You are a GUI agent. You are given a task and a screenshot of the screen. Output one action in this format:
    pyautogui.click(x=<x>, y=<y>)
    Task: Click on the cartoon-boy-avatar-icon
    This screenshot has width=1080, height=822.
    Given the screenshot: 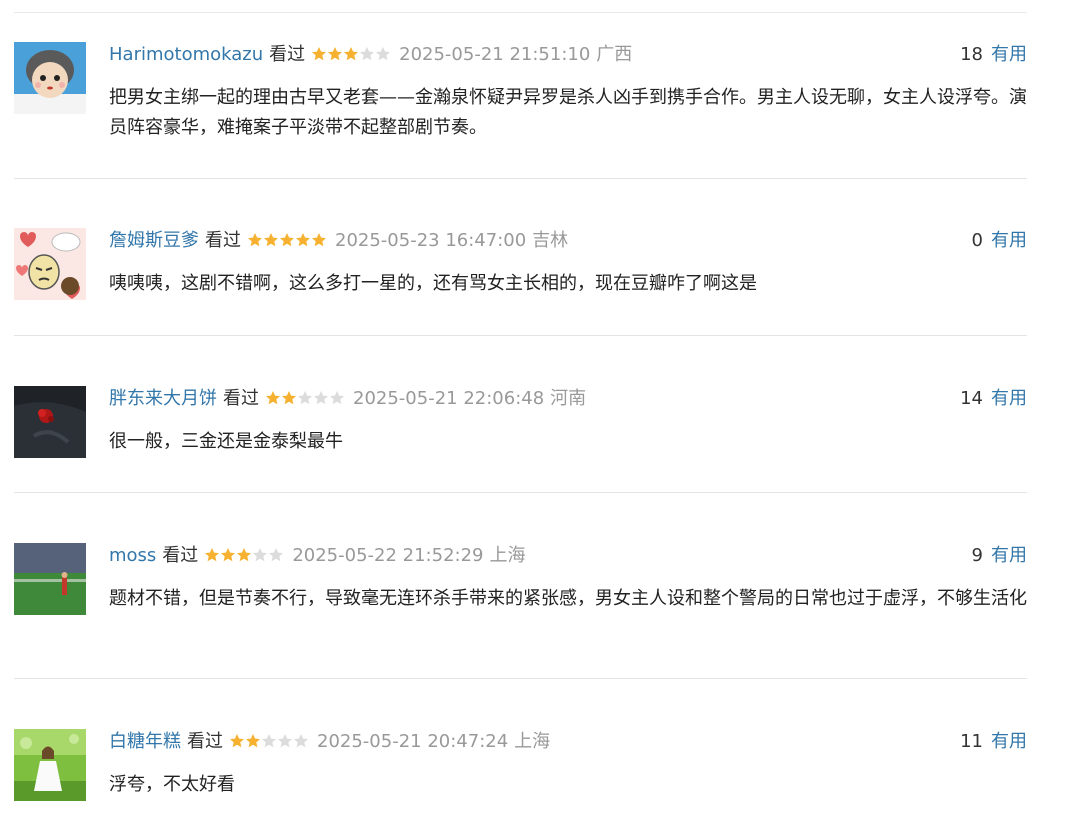 What is the action you would take?
    pyautogui.click(x=50, y=78)
    